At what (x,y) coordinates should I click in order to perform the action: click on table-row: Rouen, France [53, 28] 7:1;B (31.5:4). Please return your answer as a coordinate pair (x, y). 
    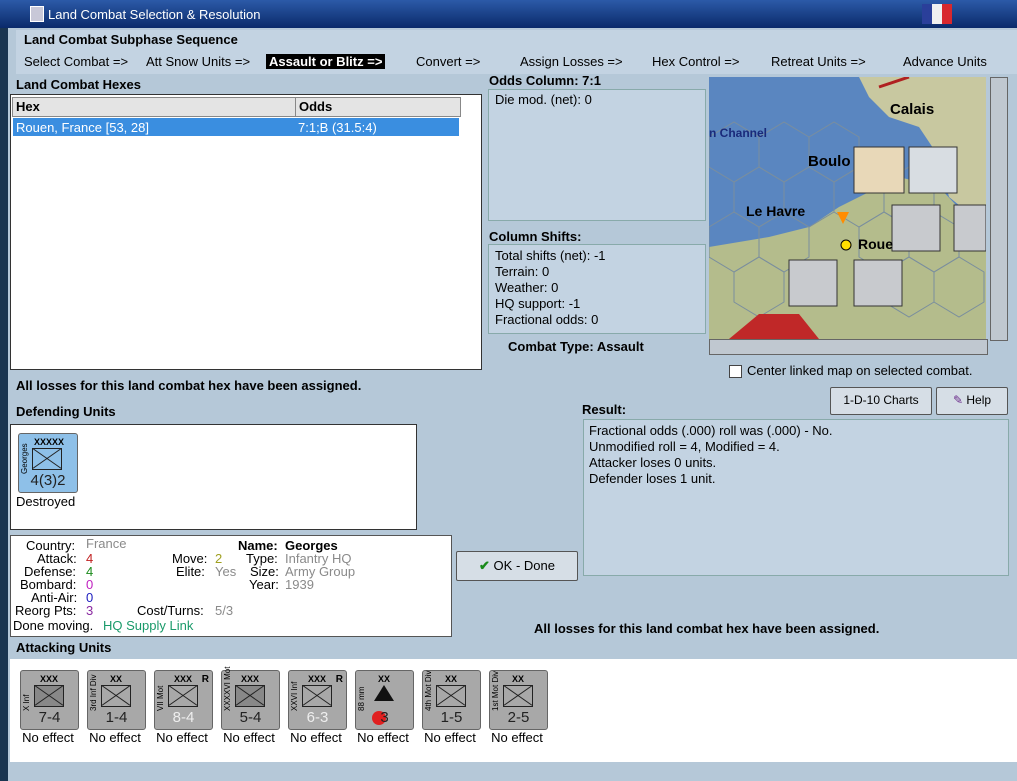
    Looking at the image, I should click on (236, 127).